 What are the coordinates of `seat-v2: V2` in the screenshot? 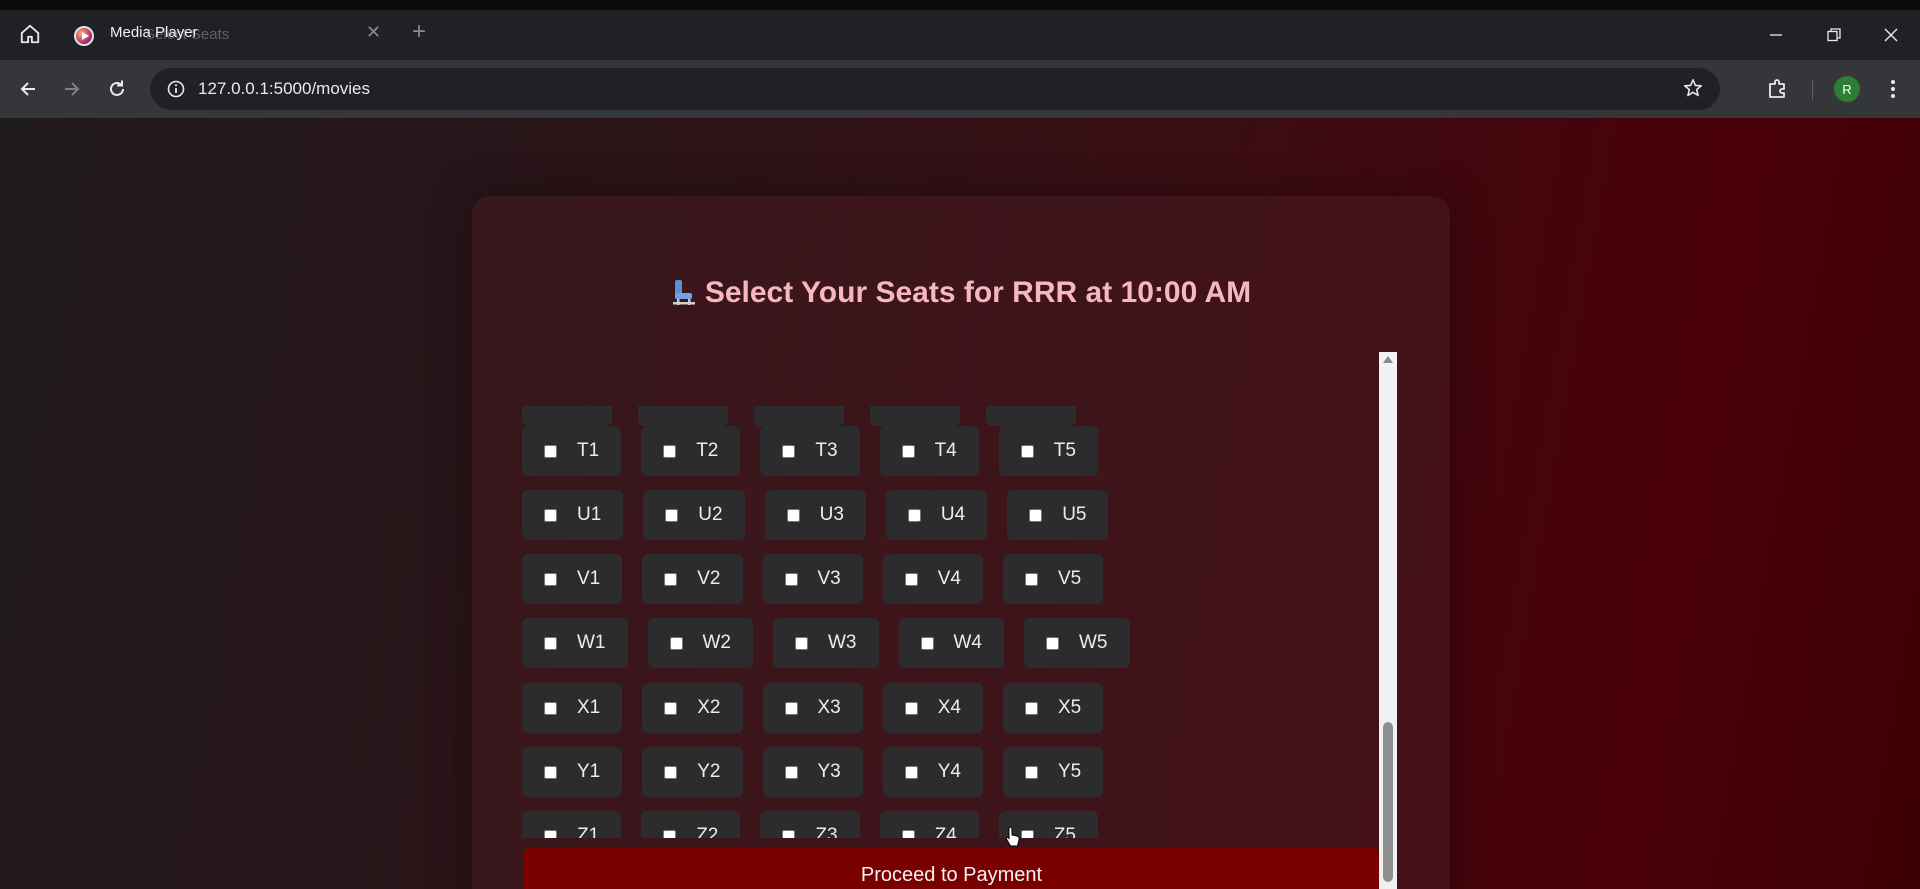 It's located at (692, 579).